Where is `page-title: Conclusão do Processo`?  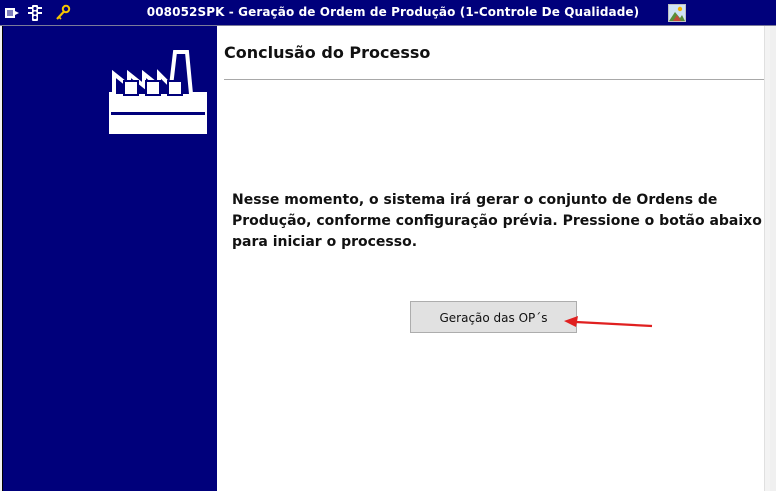
page-title: Conclusão do Processo is located at coordinates (327, 52).